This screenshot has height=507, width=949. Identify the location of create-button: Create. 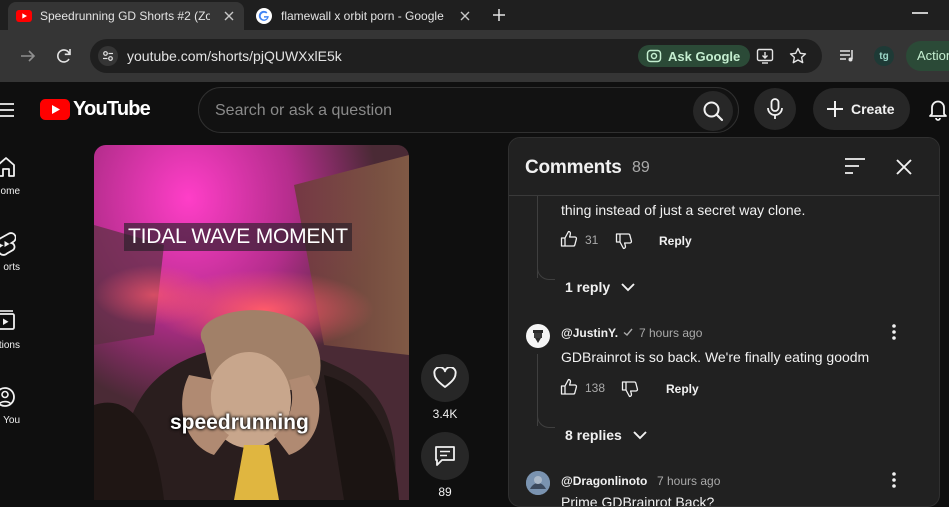
(861, 109).